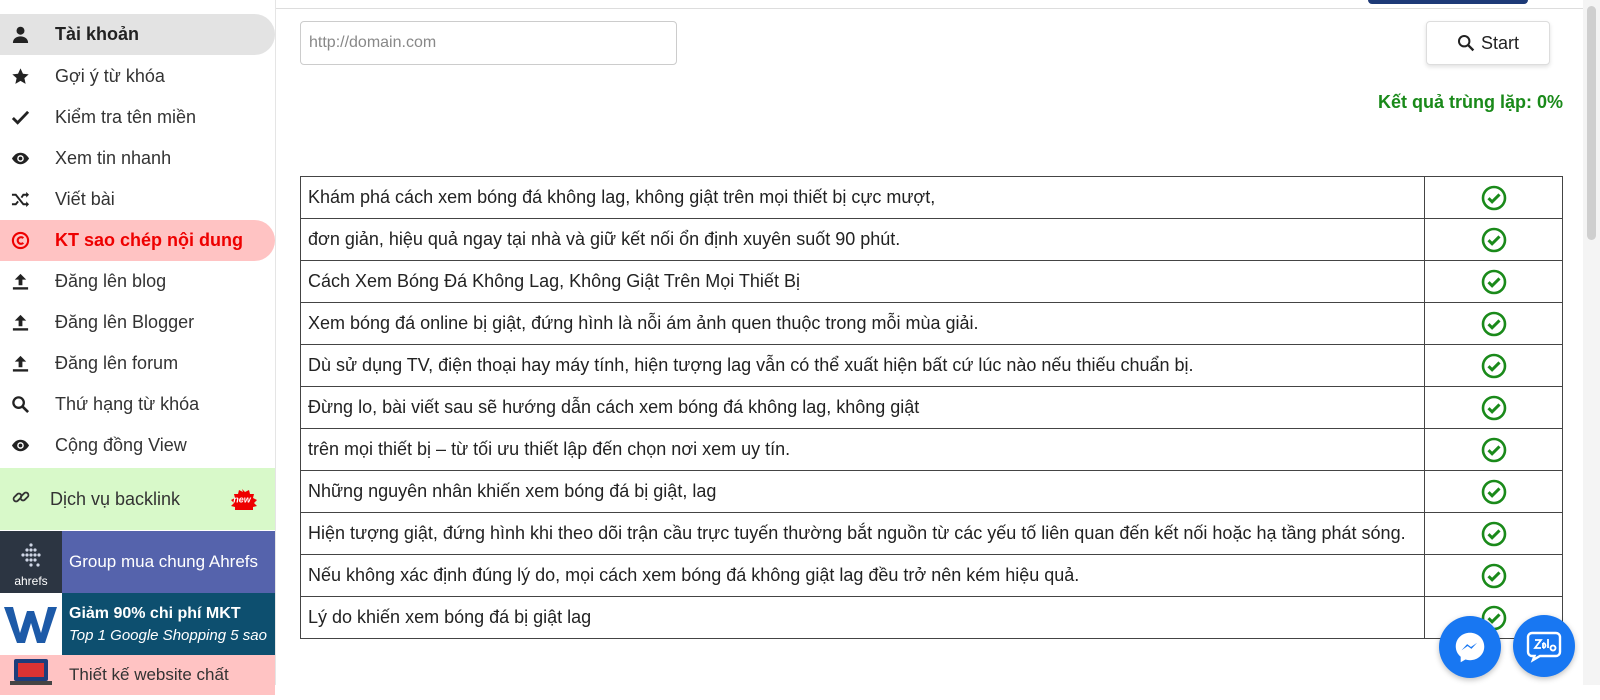 Image resolution: width=1600 pixels, height=700 pixels. Describe the element at coordinates (85, 199) in the screenshot. I see `sidebar-item-label: Viết bài` at that location.